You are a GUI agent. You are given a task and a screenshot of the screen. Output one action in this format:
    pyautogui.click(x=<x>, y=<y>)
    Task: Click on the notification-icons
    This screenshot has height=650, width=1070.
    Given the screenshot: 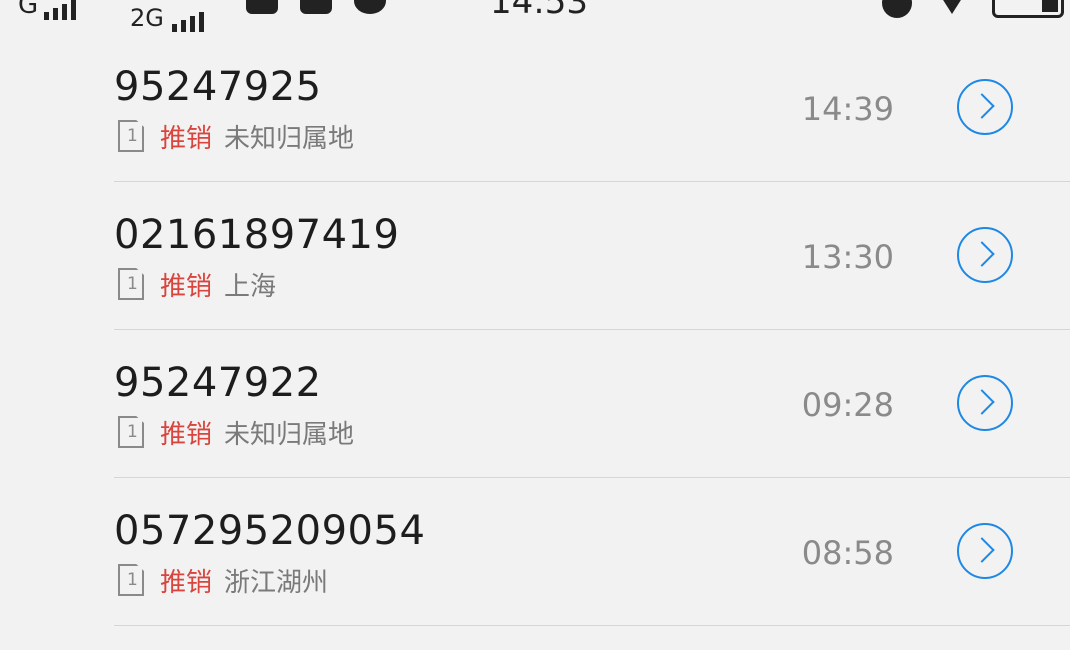 What is the action you would take?
    pyautogui.click(x=316, y=7)
    